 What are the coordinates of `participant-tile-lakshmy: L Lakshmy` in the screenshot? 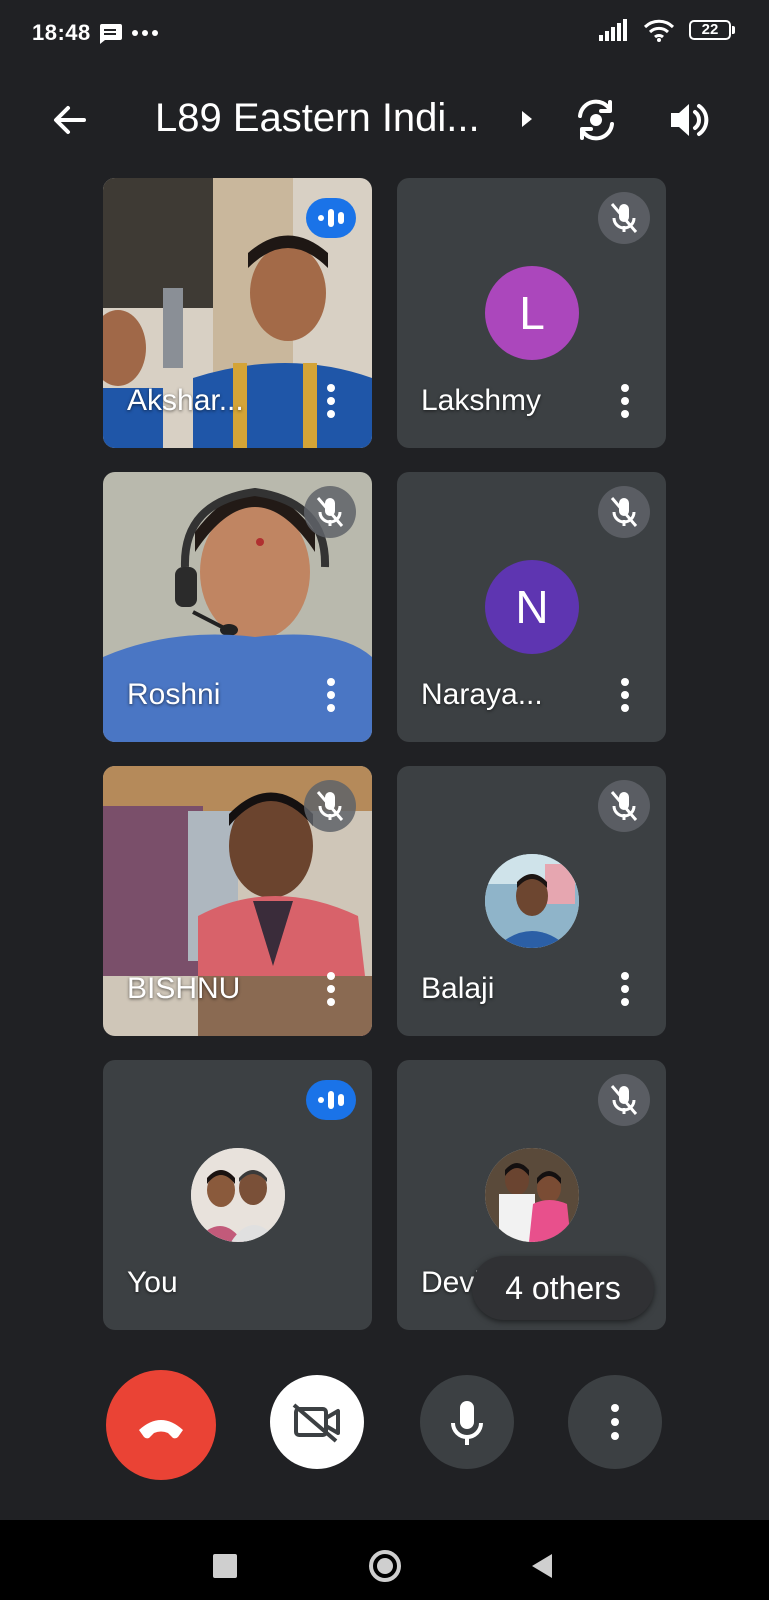 It's located at (531, 313).